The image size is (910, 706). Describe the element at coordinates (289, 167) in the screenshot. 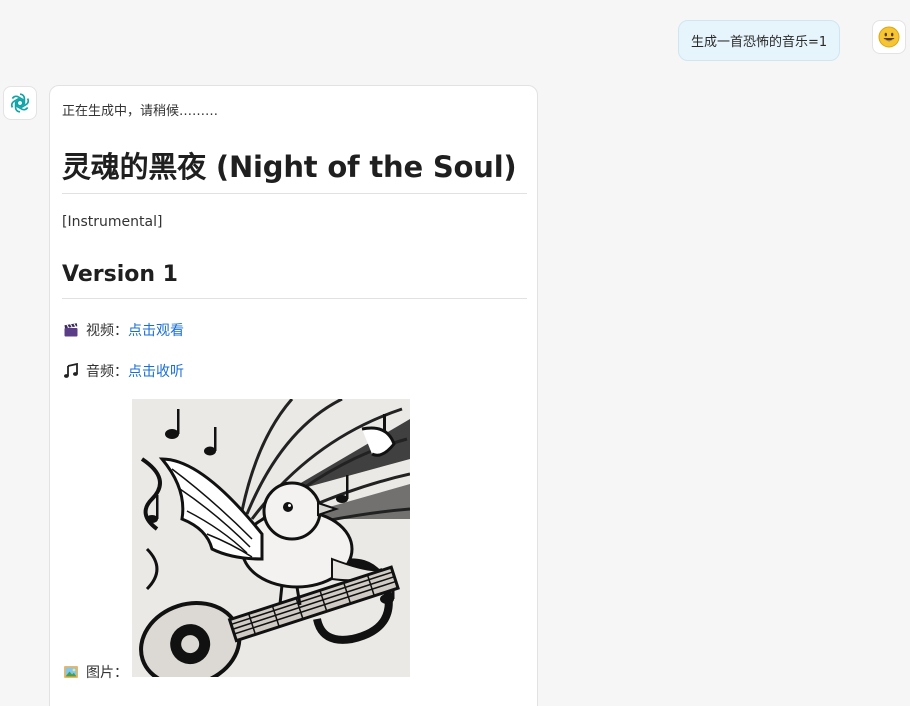

I see `song-title: 灵魂的黑夜 (Night of the Soul)` at that location.